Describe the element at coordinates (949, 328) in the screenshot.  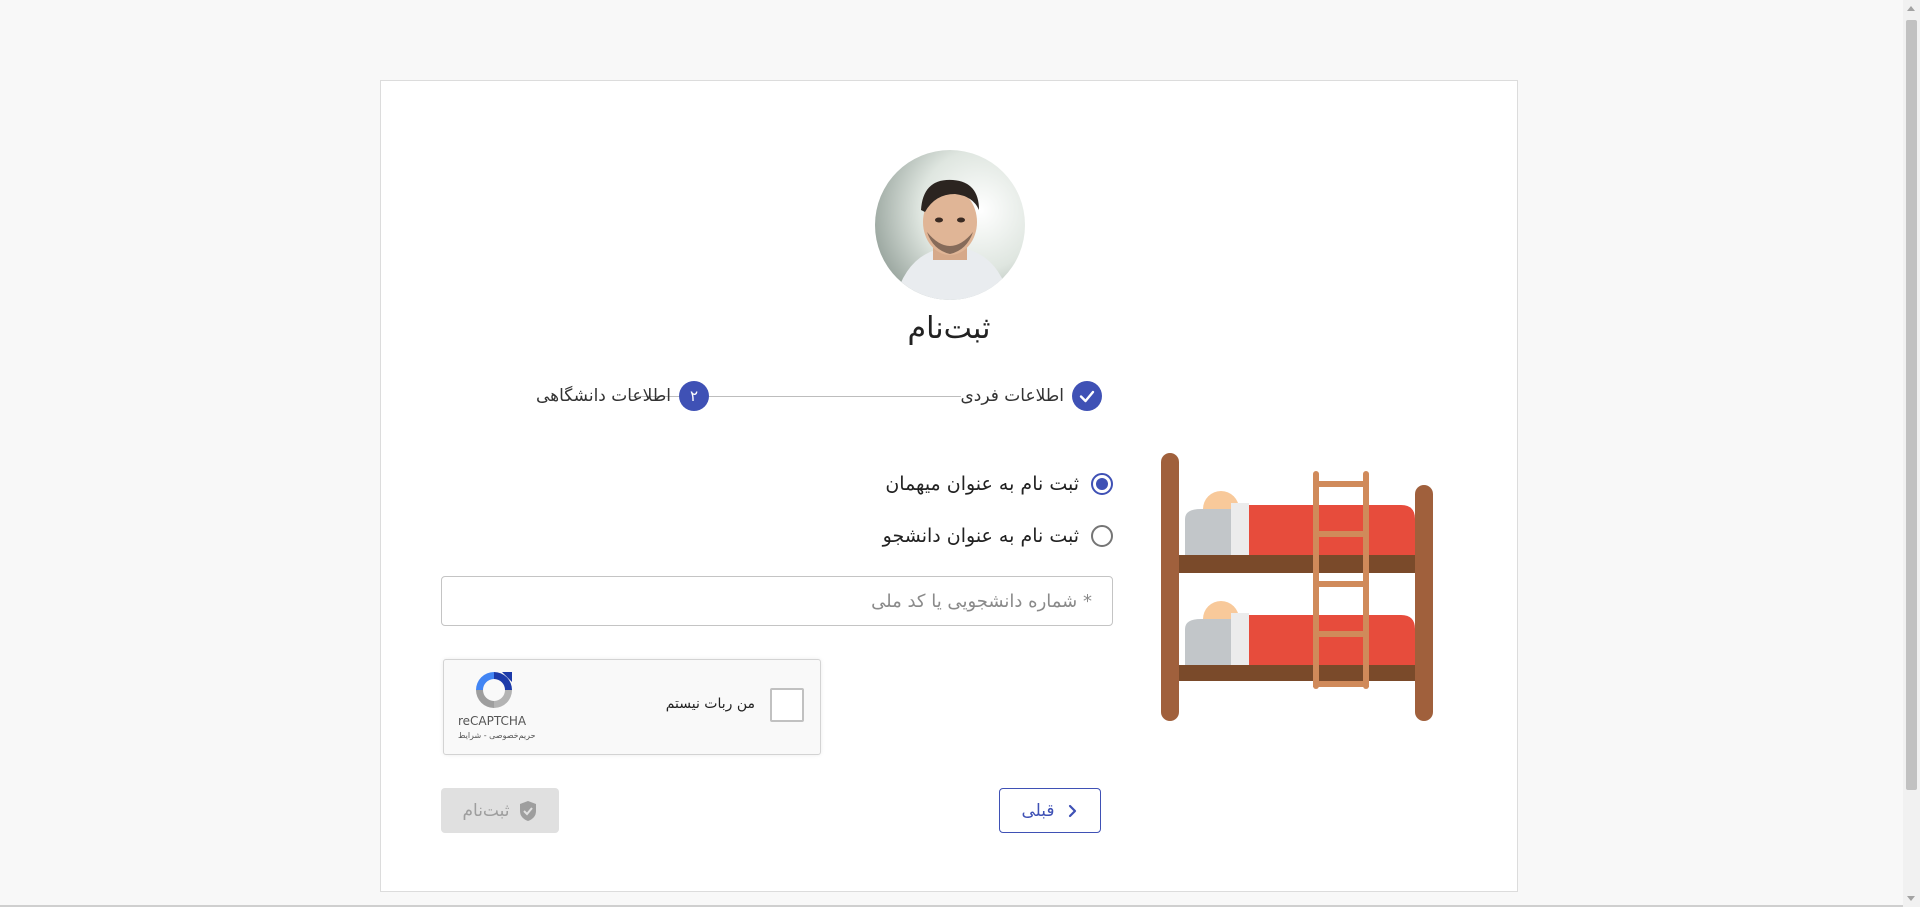
I see `page-title: ثبت‌نام` at that location.